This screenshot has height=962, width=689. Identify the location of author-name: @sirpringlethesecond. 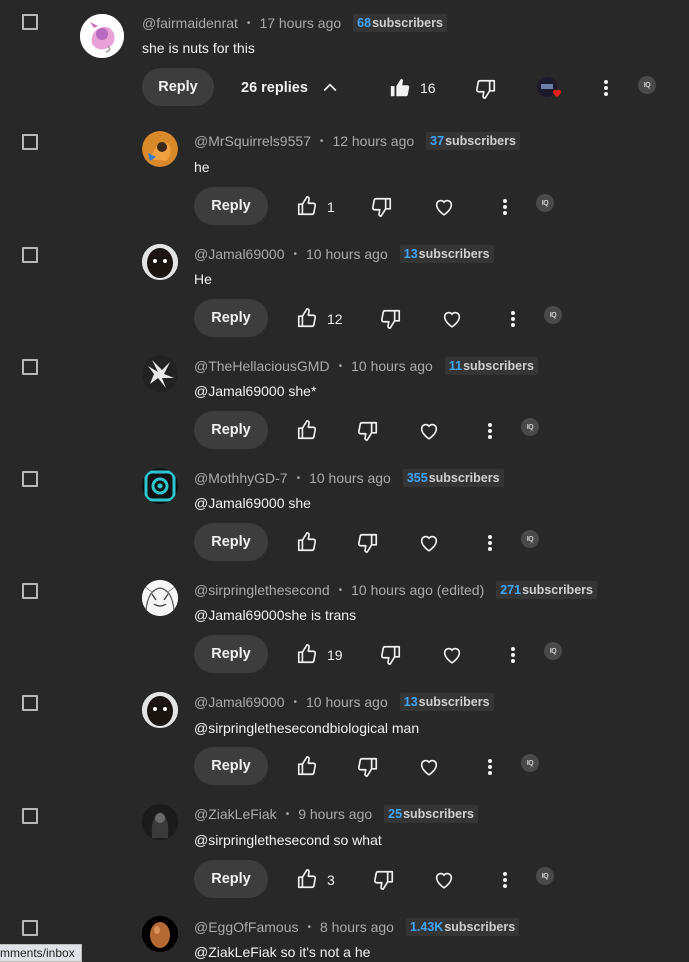
(262, 590).